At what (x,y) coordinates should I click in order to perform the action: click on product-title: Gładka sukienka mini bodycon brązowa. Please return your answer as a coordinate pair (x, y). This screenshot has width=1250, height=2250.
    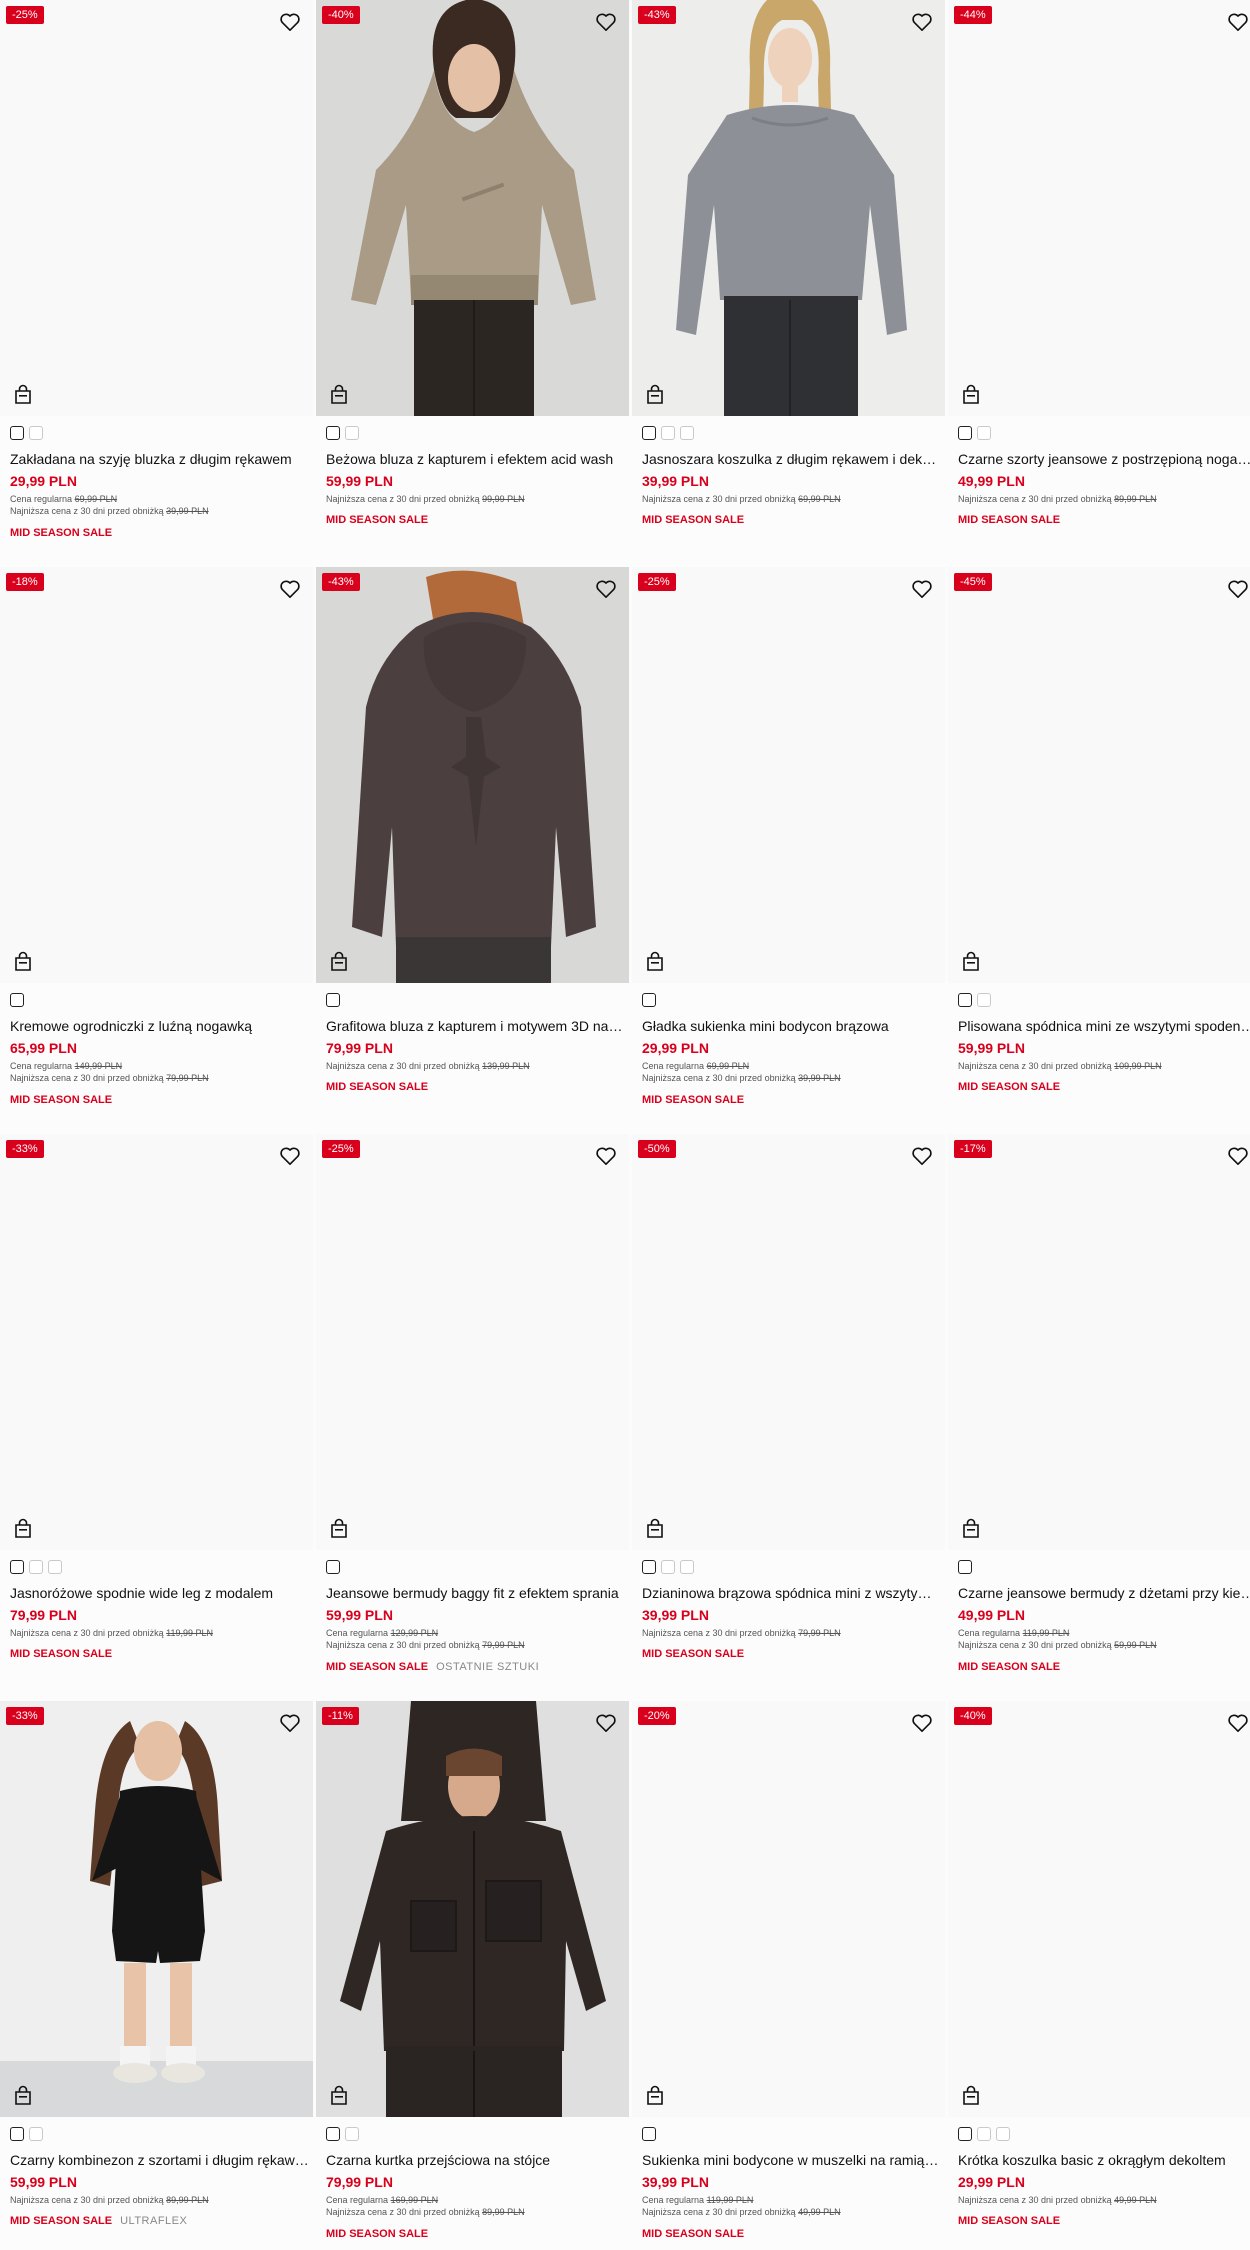
    Looking at the image, I should click on (792, 1026).